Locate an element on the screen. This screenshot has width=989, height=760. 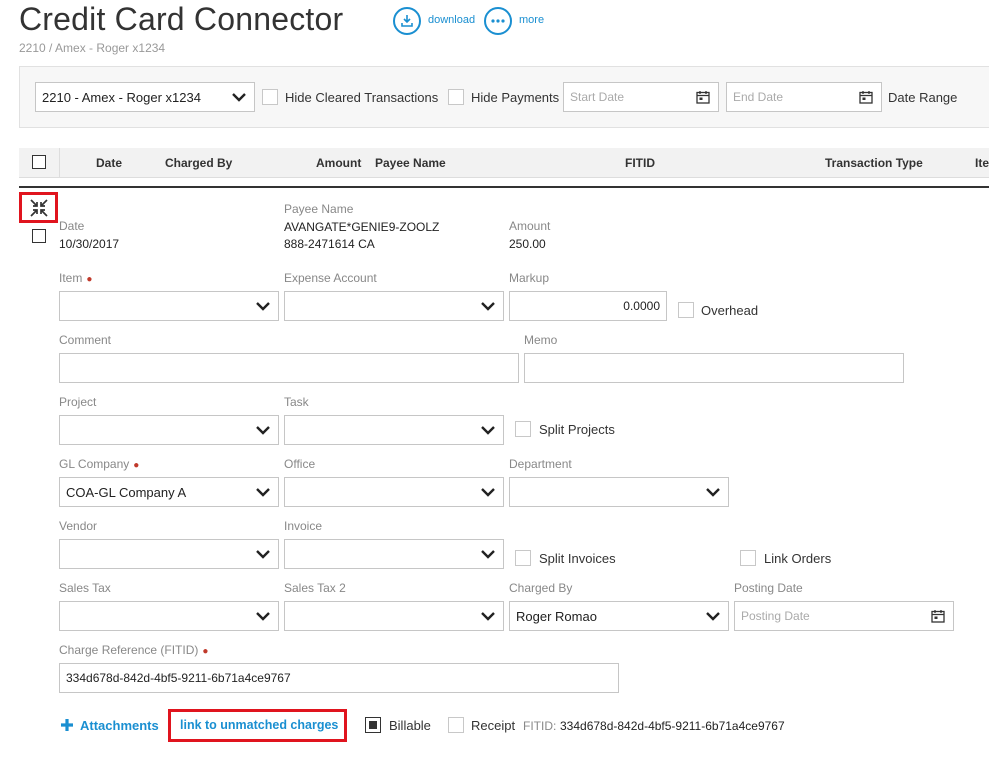
split-invoices-checkbox is located at coordinates (523, 558).